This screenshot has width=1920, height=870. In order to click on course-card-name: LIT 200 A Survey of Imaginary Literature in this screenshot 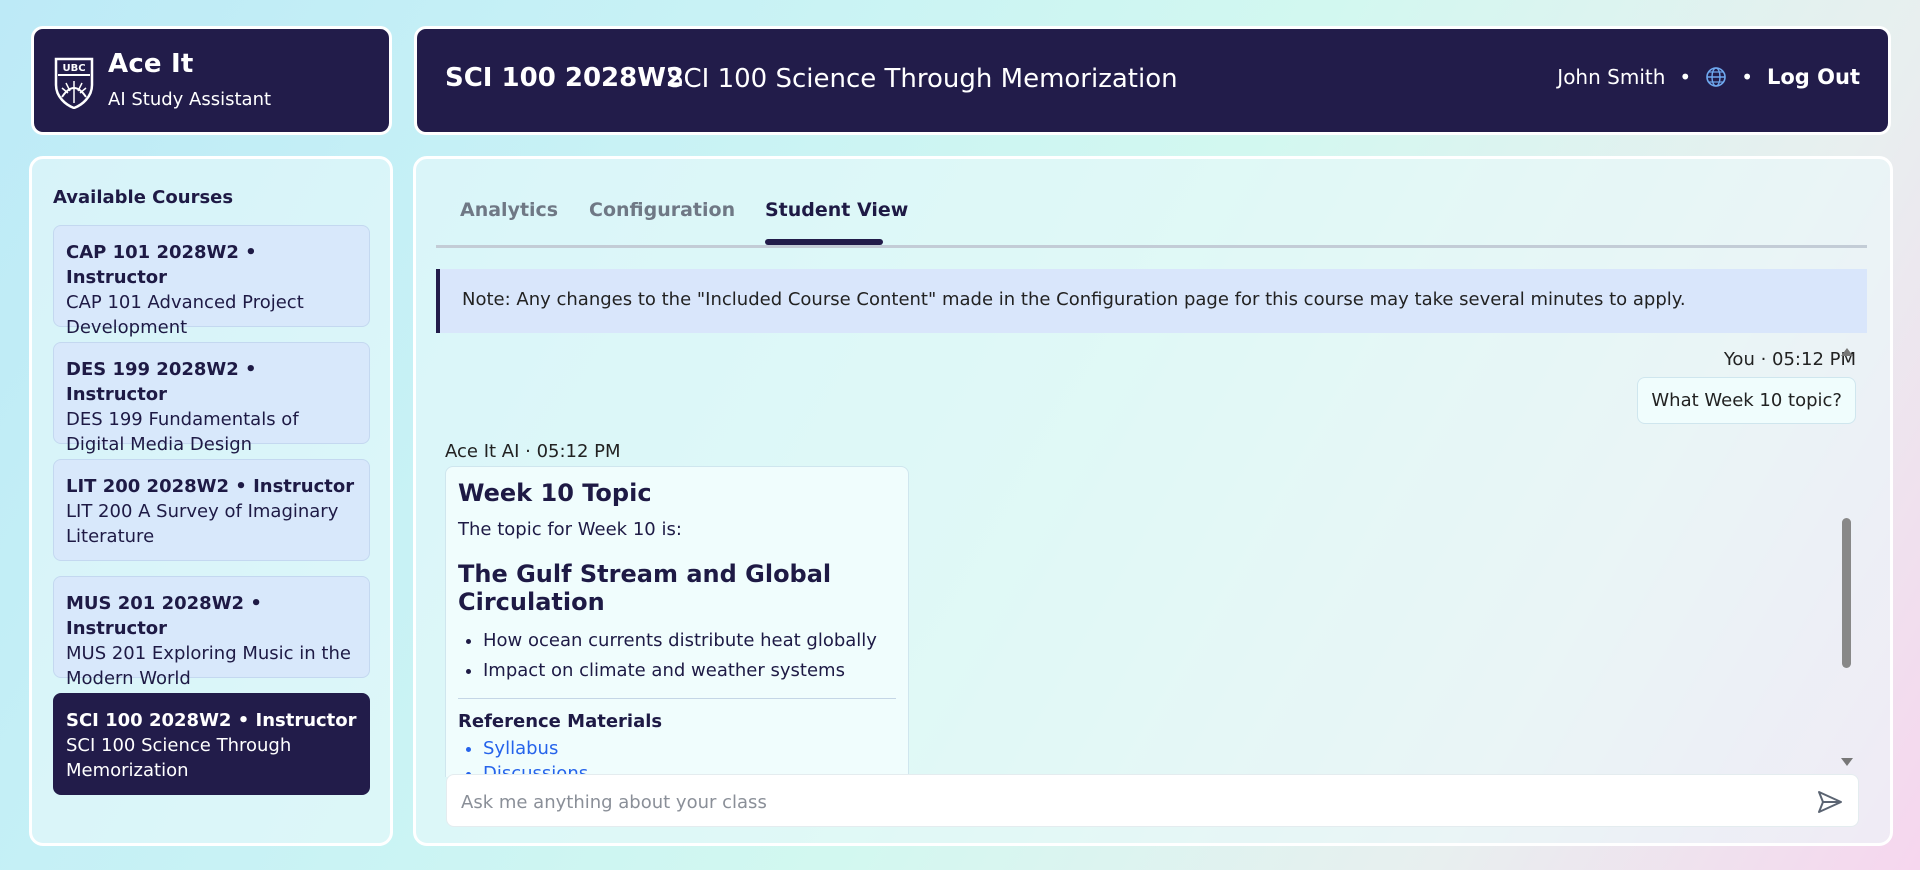, I will do `click(202, 524)`.